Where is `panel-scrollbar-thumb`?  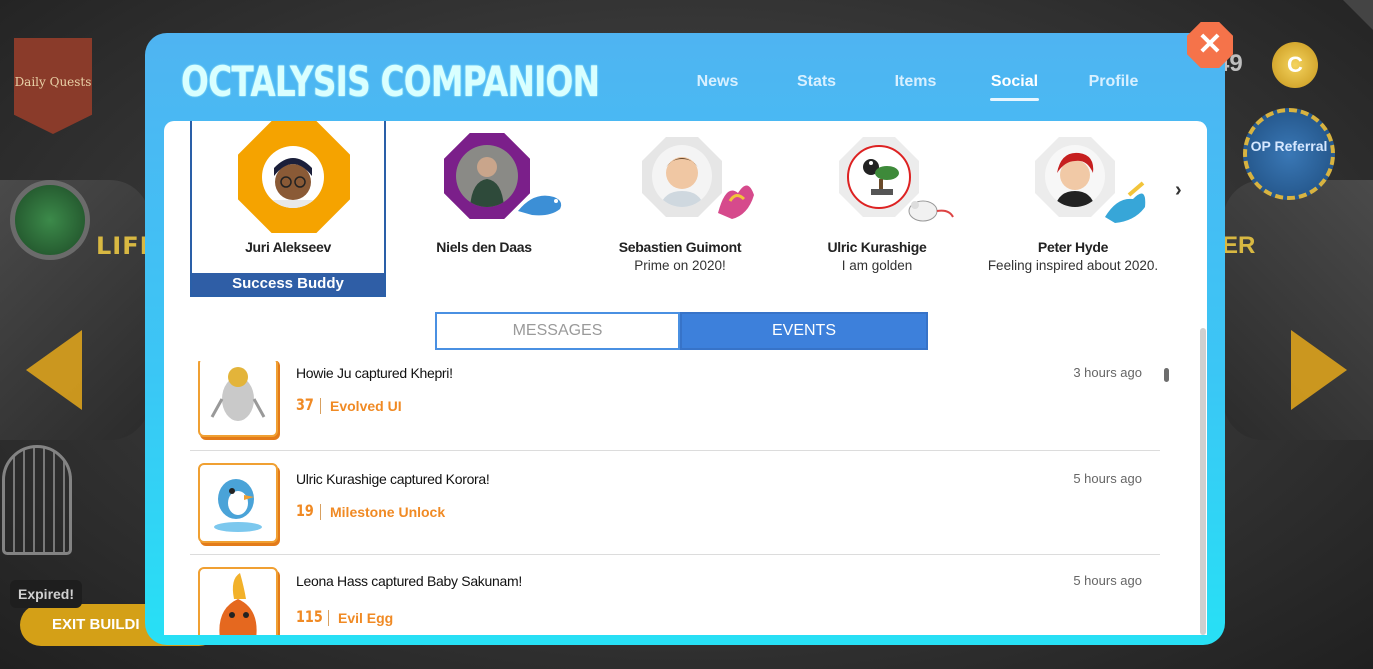 panel-scrollbar-thumb is located at coordinates (1203, 481).